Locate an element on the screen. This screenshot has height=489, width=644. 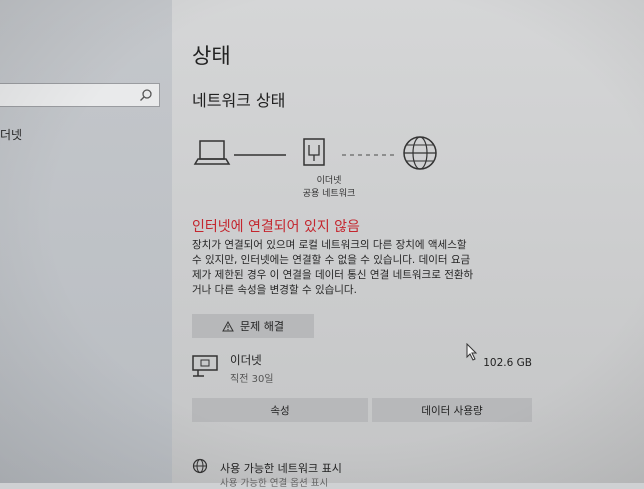
page-title: 상태 is located at coordinates (211, 56).